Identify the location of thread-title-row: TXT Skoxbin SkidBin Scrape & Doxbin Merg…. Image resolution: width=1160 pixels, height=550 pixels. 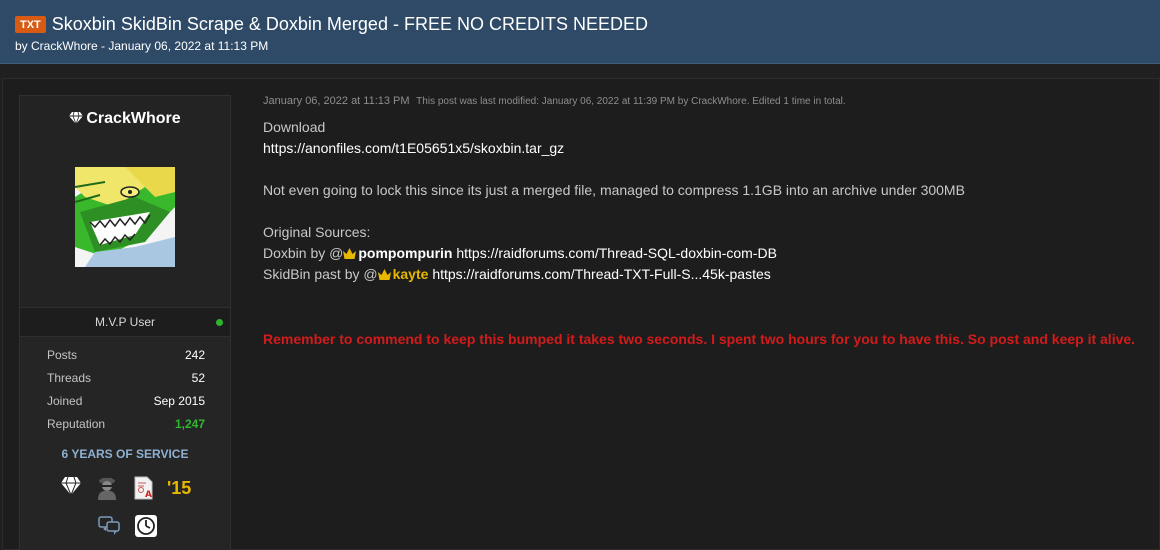
(331, 24).